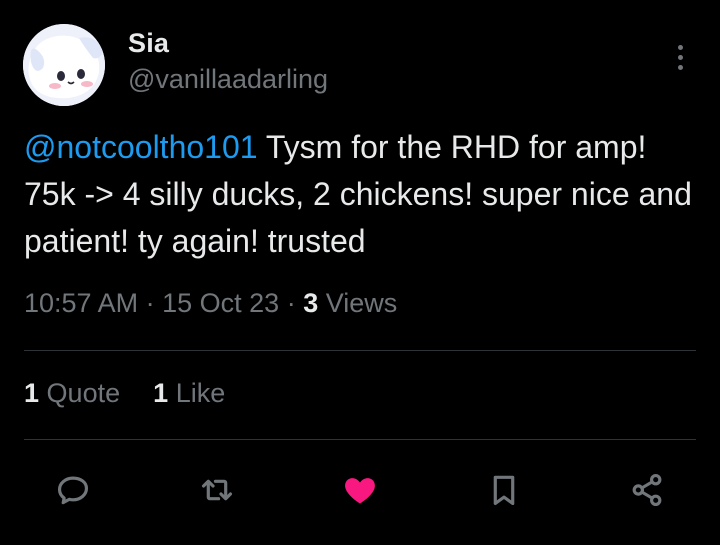 This screenshot has height=545, width=720. Describe the element at coordinates (81, 303) in the screenshot. I see `tweet-time: 10:57 AM` at that location.